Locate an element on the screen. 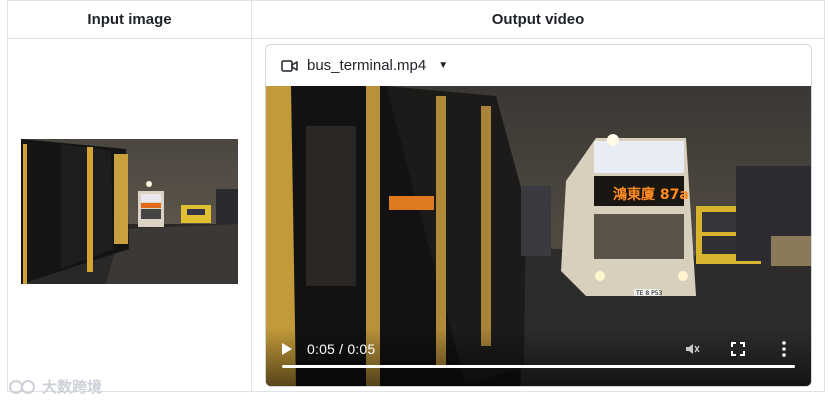 The width and height of the screenshot is (830, 402). header-row: Input image Output video is located at coordinates (416, 19).